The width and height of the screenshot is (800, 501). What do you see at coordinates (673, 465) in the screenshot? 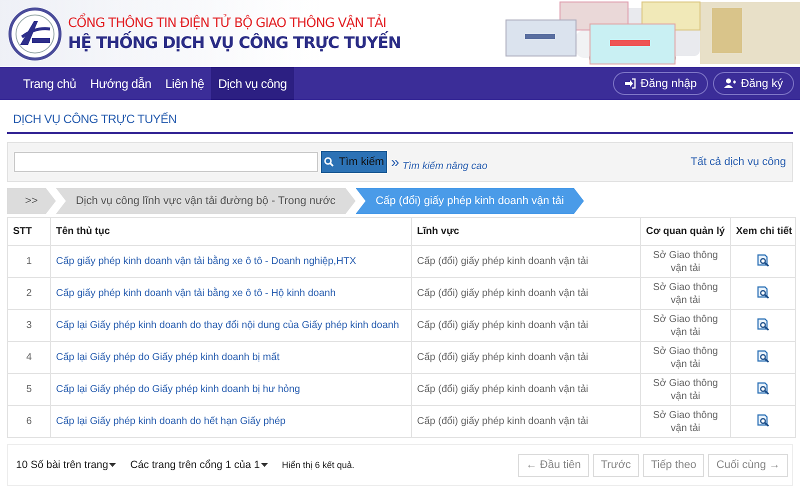
I see `pager-button: Tiếp theo` at bounding box center [673, 465].